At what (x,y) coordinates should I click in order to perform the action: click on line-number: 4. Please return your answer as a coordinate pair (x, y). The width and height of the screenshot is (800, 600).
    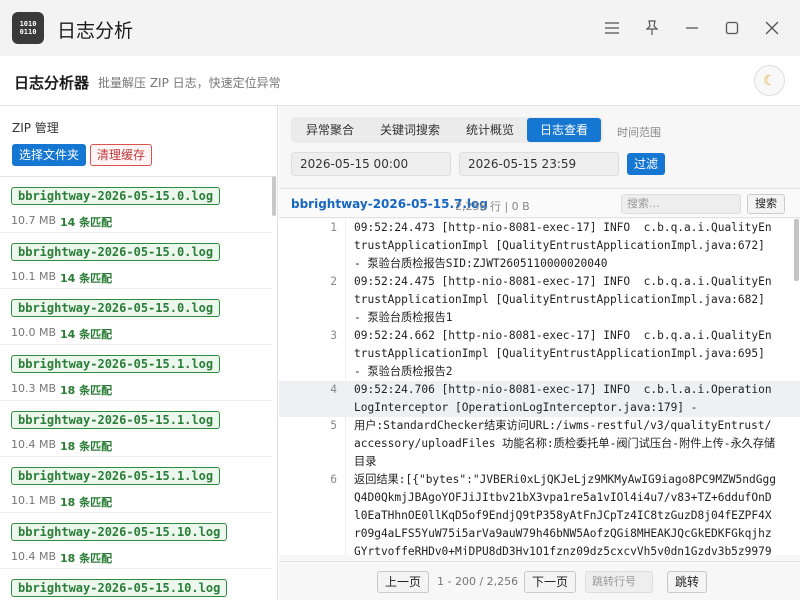
    Looking at the image, I should click on (333, 389).